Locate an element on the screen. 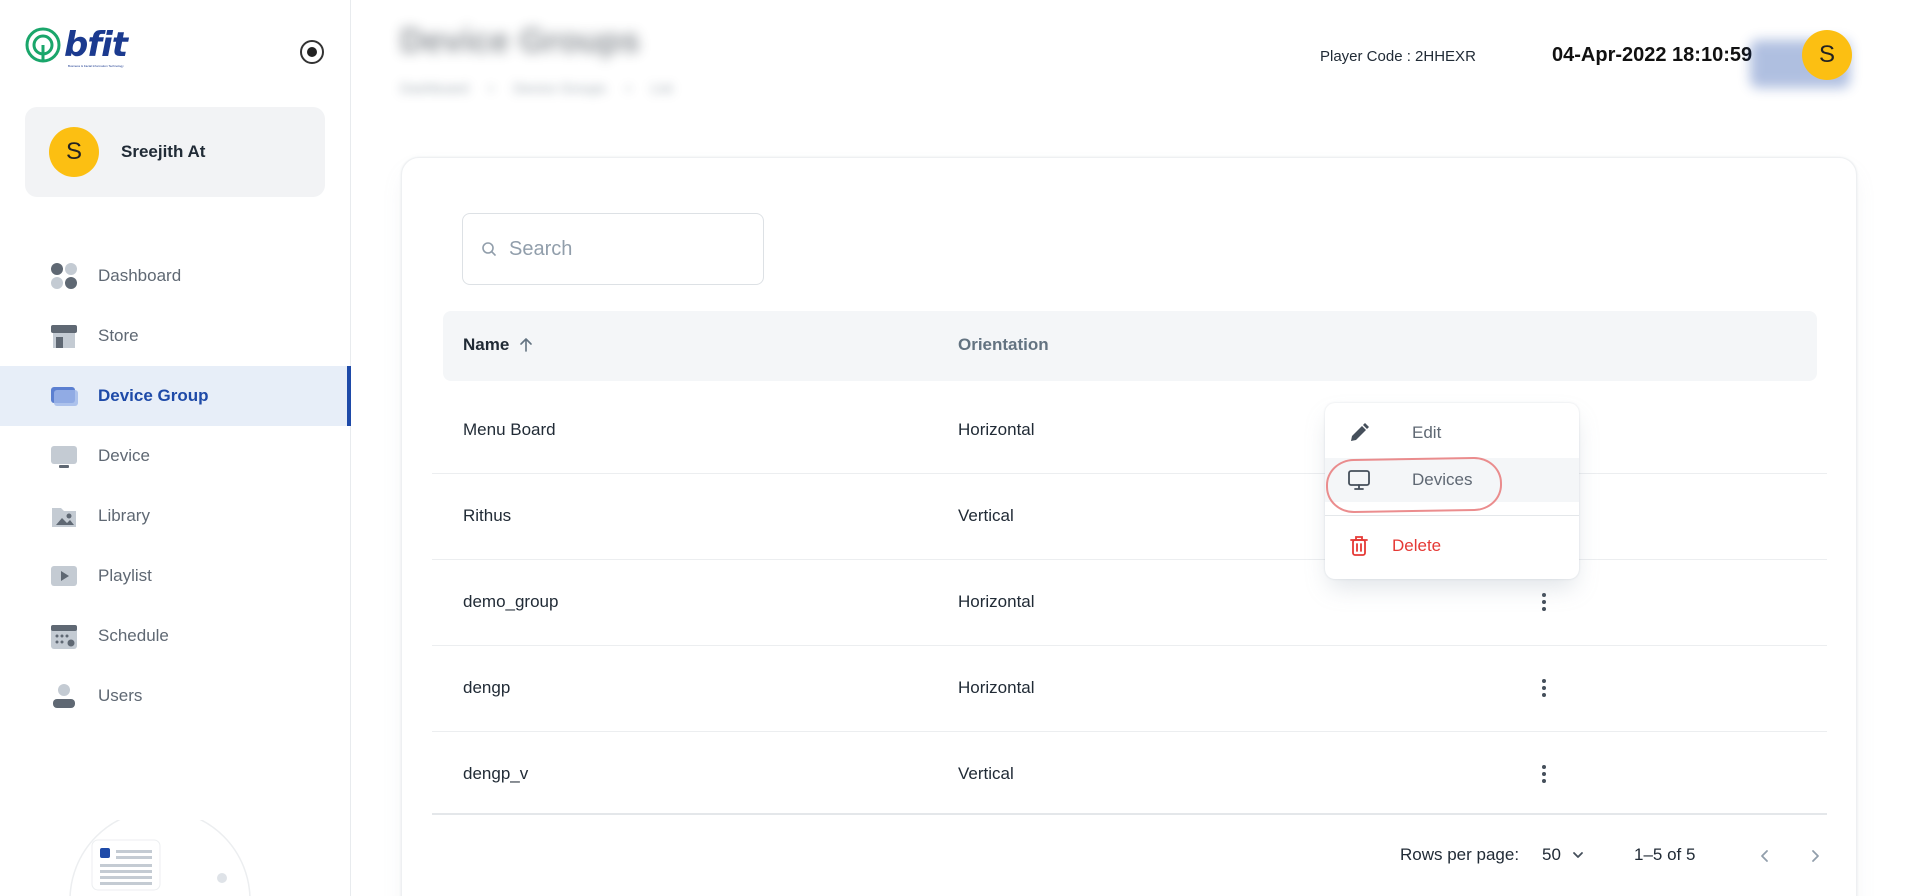 This screenshot has width=1908, height=896. sidebar-collapse-button is located at coordinates (312, 52).